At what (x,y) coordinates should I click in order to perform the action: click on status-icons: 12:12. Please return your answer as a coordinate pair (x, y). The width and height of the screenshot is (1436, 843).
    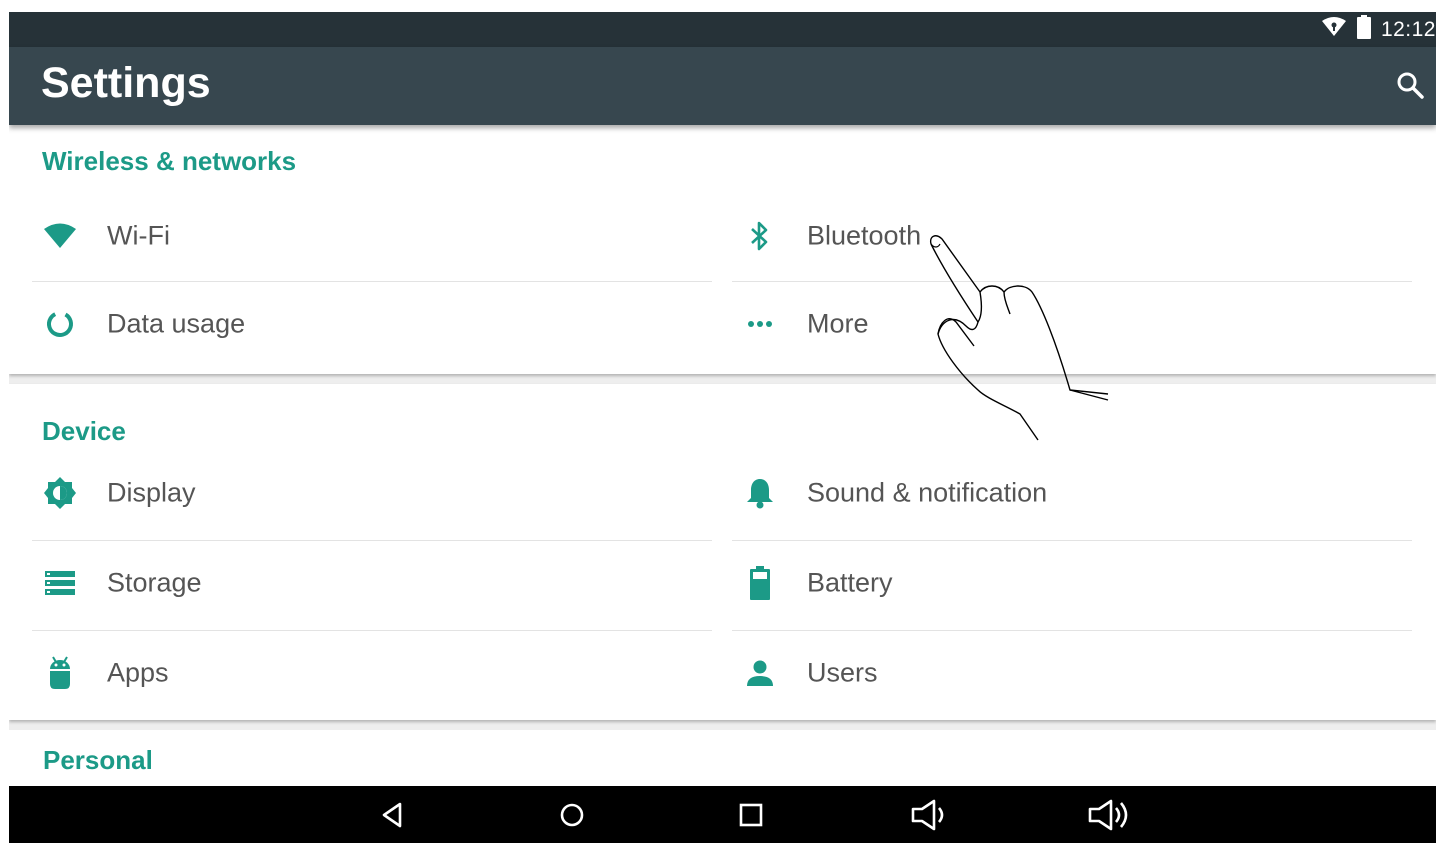
    Looking at the image, I should click on (1378, 29).